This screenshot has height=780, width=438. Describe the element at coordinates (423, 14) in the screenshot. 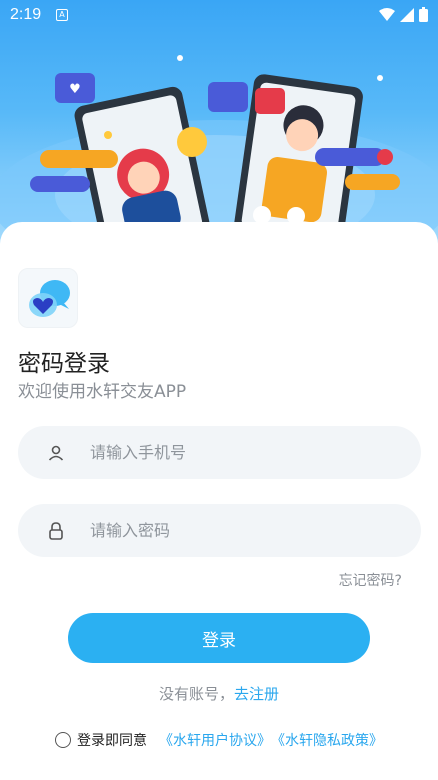

I see `battery-icon` at that location.